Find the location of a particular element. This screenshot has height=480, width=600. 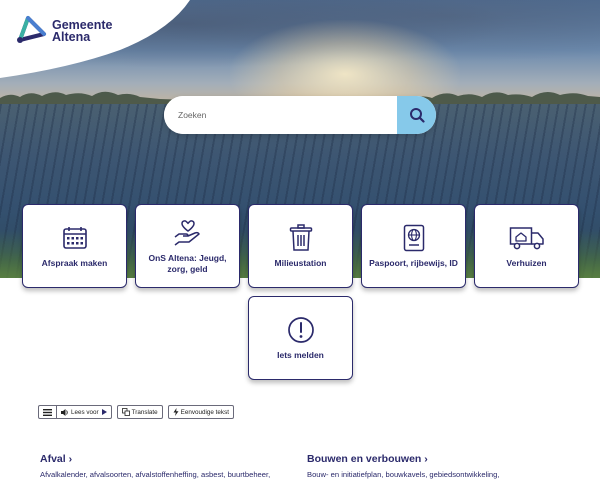

calendar-icon is located at coordinates (74, 238).